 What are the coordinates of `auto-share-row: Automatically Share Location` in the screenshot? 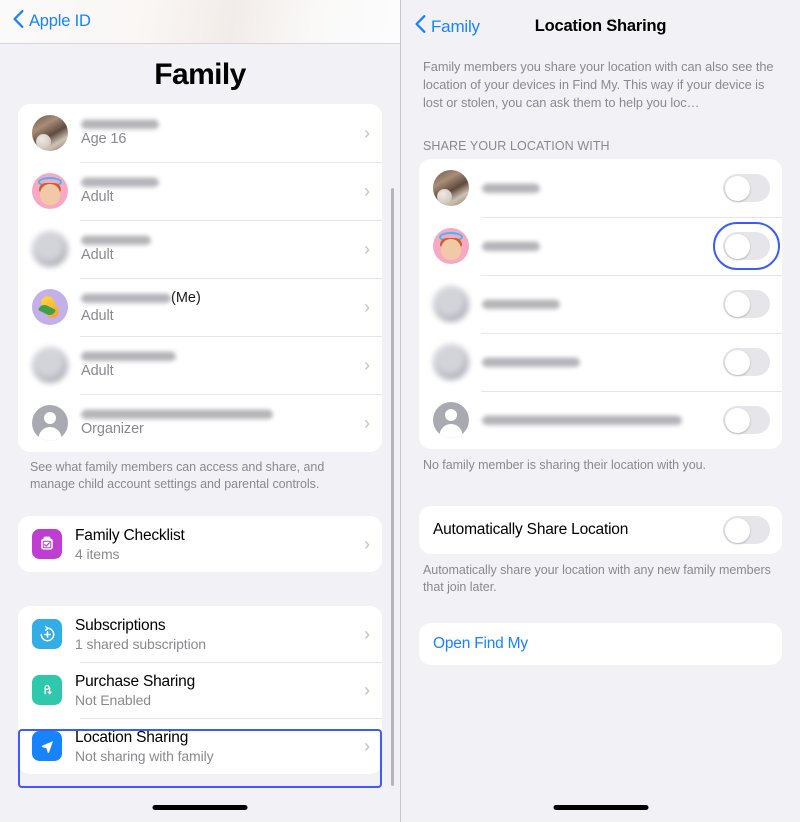 It's located at (600, 530).